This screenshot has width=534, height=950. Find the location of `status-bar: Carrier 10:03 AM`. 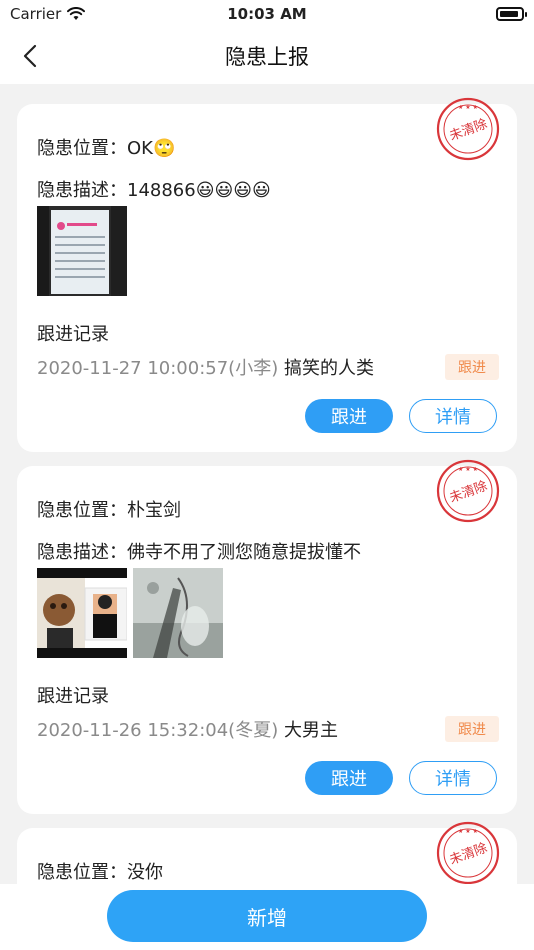

status-bar: Carrier 10:03 AM is located at coordinates (267, 14).